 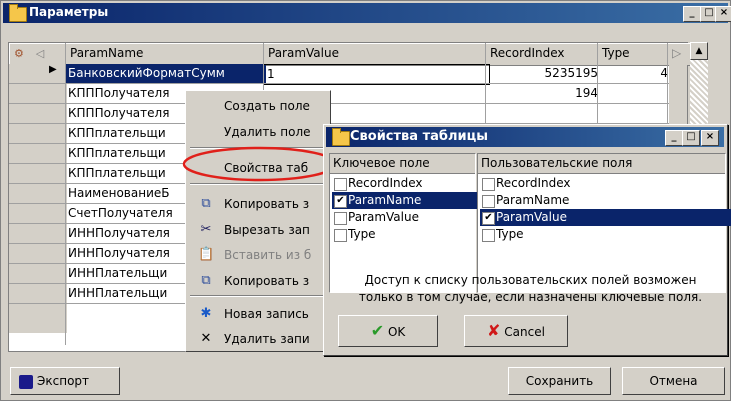 What do you see at coordinates (385, 183) in the screenshot?
I see `key-field-label: RecordIndex` at bounding box center [385, 183].